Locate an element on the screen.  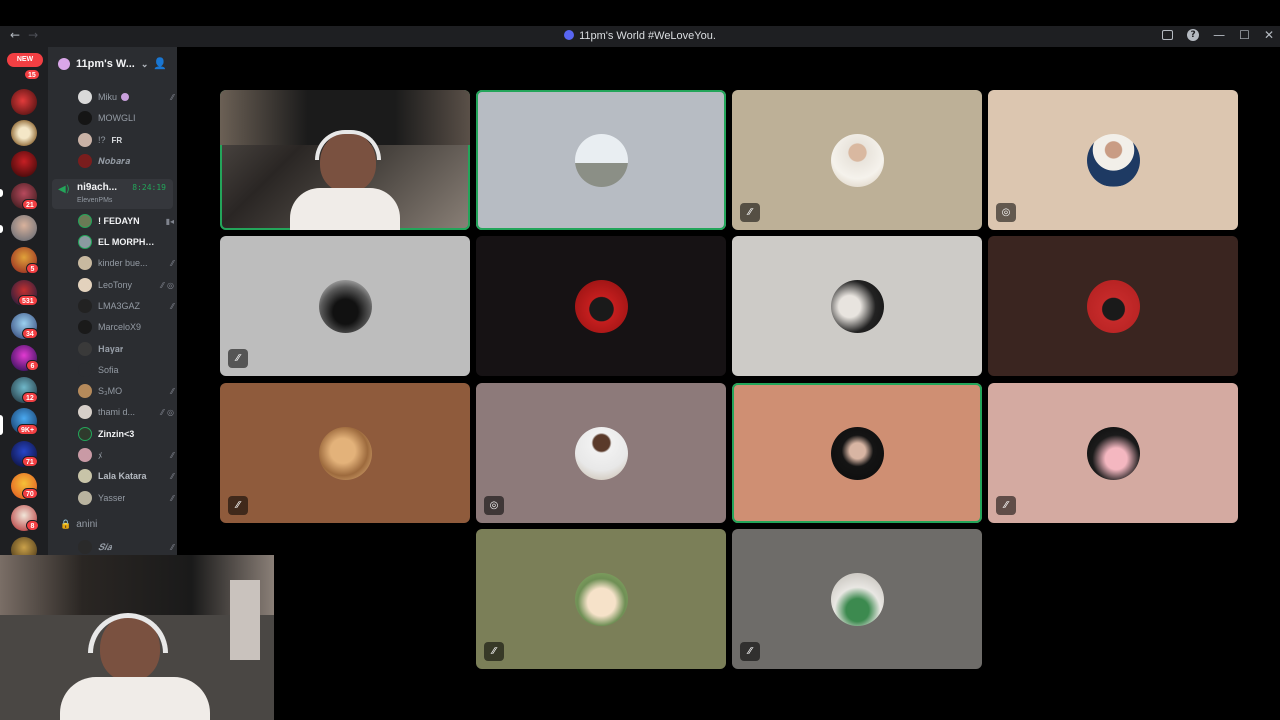
voice-user: Yasser ⁄⁄ is located at coordinates (126, 498).